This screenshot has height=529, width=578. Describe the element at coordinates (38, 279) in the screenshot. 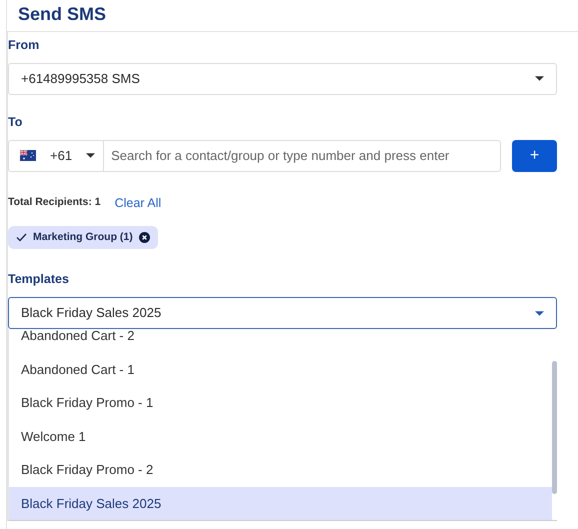

I see `field-label: Templates` at that location.